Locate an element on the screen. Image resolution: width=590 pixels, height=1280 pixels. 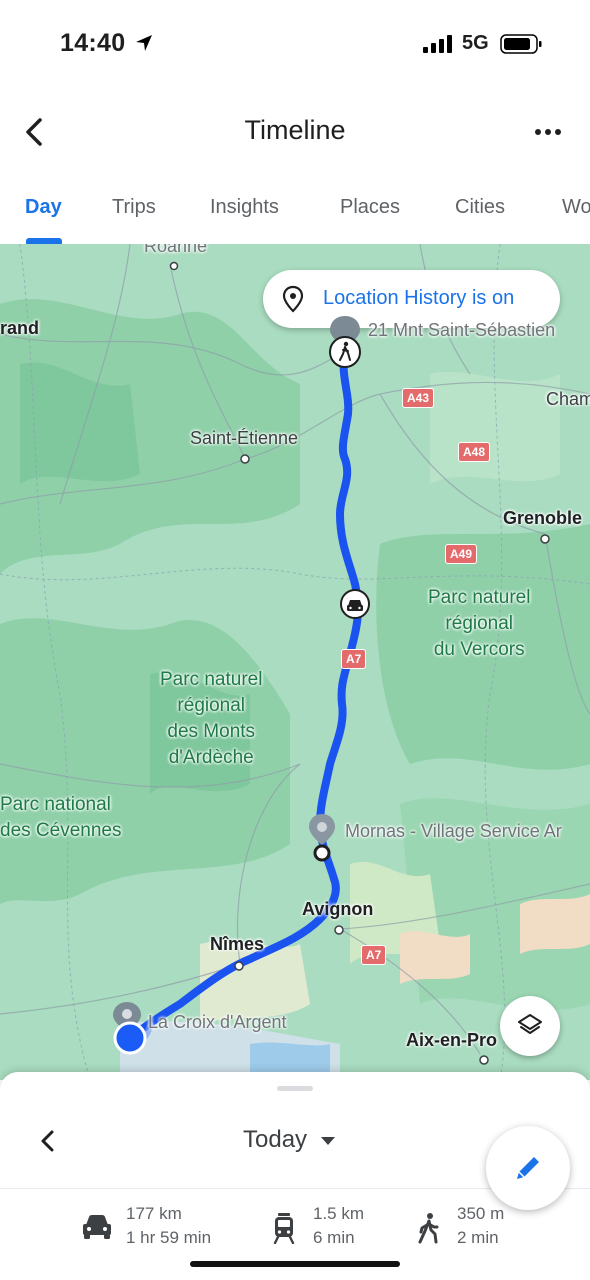
status-time: 14:40 is located at coordinates (93, 43).